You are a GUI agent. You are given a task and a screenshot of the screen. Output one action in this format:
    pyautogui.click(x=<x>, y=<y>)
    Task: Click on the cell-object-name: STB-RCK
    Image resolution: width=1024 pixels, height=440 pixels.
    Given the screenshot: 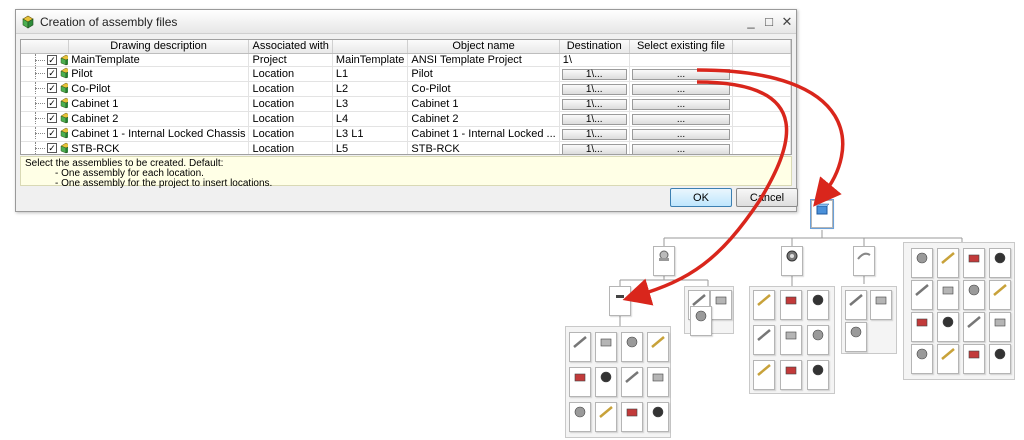 What is the action you would take?
    pyautogui.click(x=483, y=147)
    